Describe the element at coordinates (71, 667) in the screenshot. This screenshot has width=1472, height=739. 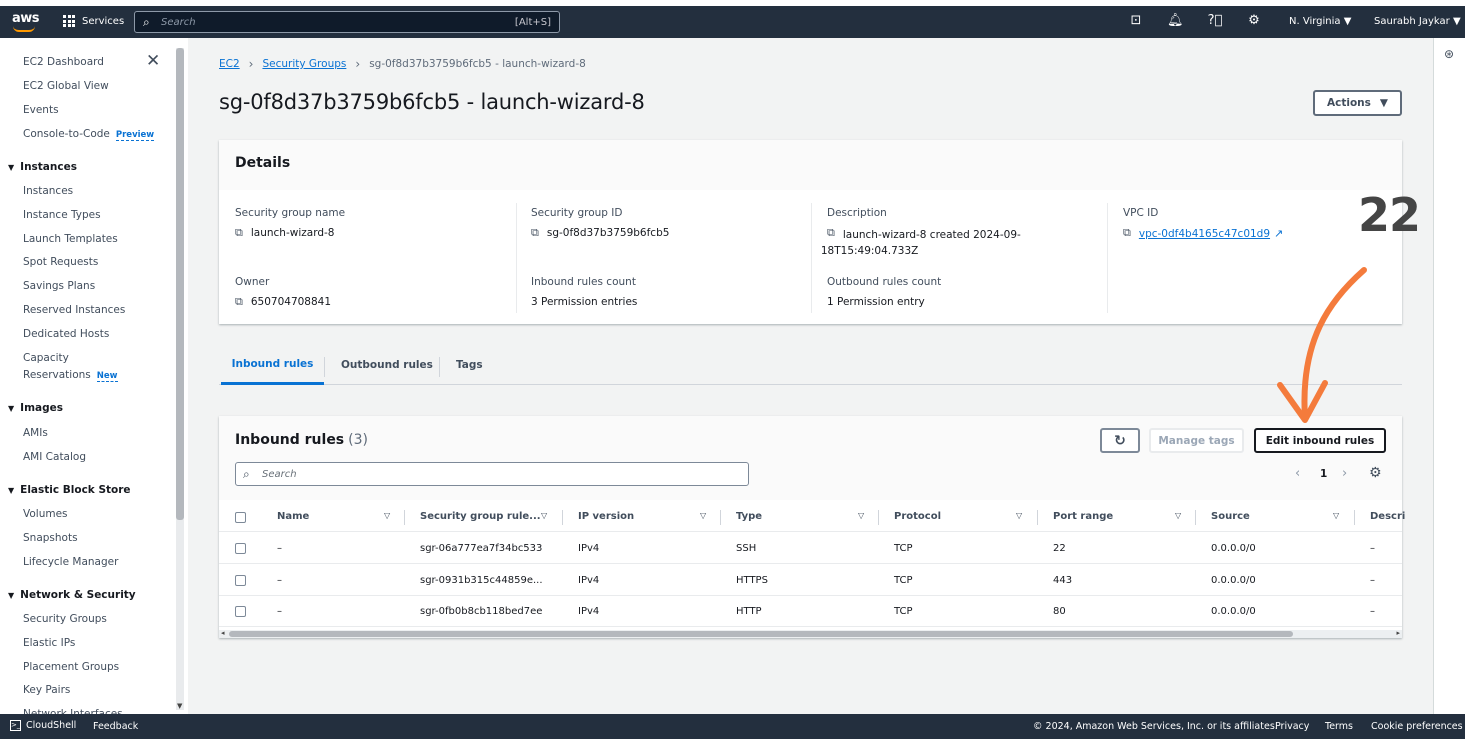
I see `sidebar-item-placement-groups: Placement Groups` at that location.